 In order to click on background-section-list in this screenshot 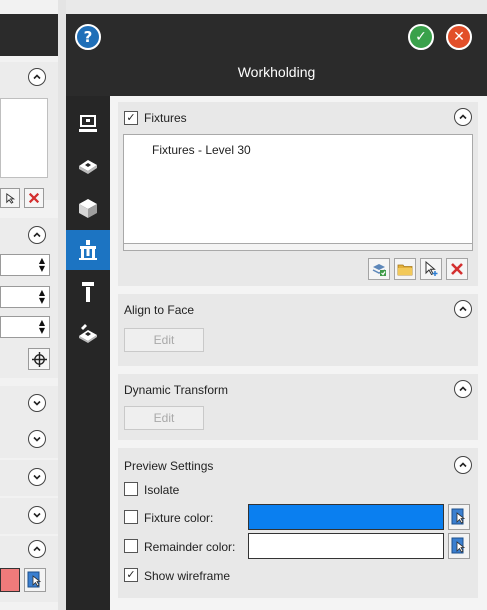, I will do `click(29, 131)`.